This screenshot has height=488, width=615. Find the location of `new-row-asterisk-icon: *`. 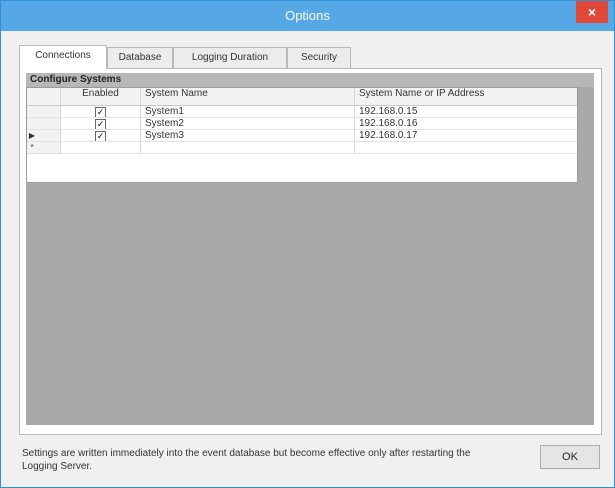

new-row-asterisk-icon: * is located at coordinates (32, 147).